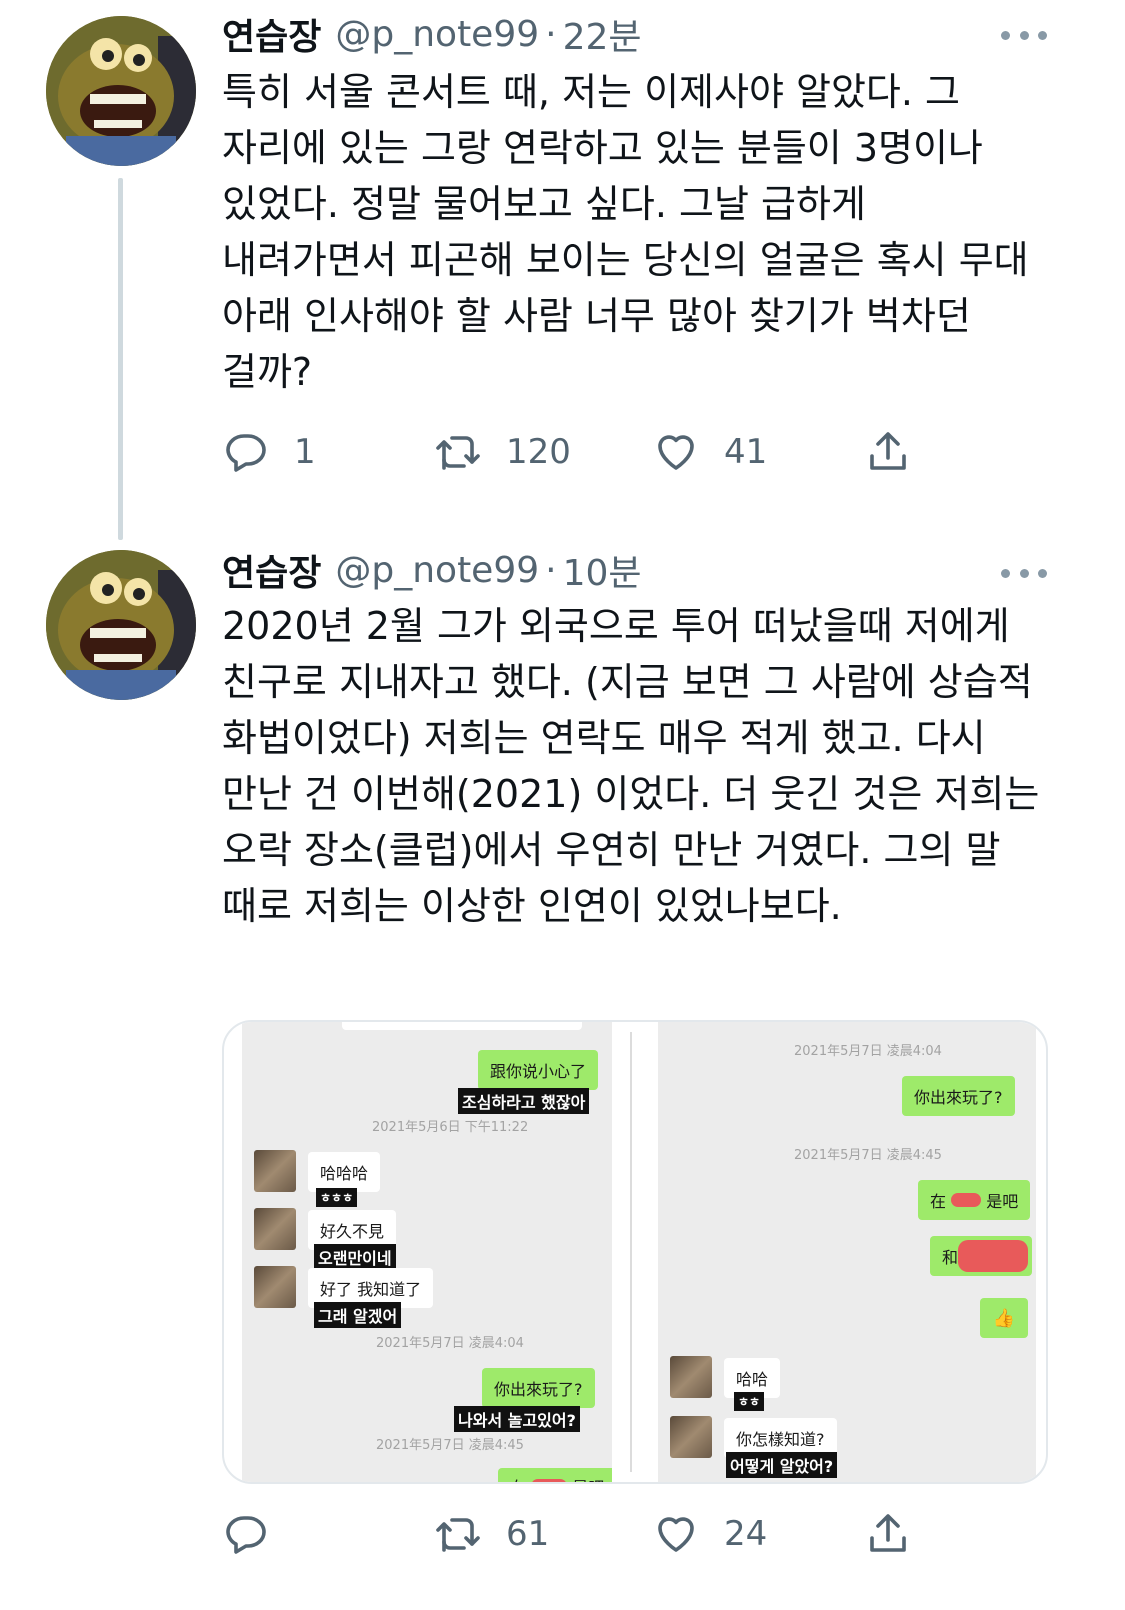  Describe the element at coordinates (602, 34) in the screenshot. I see `timestamp: 22분` at that location.